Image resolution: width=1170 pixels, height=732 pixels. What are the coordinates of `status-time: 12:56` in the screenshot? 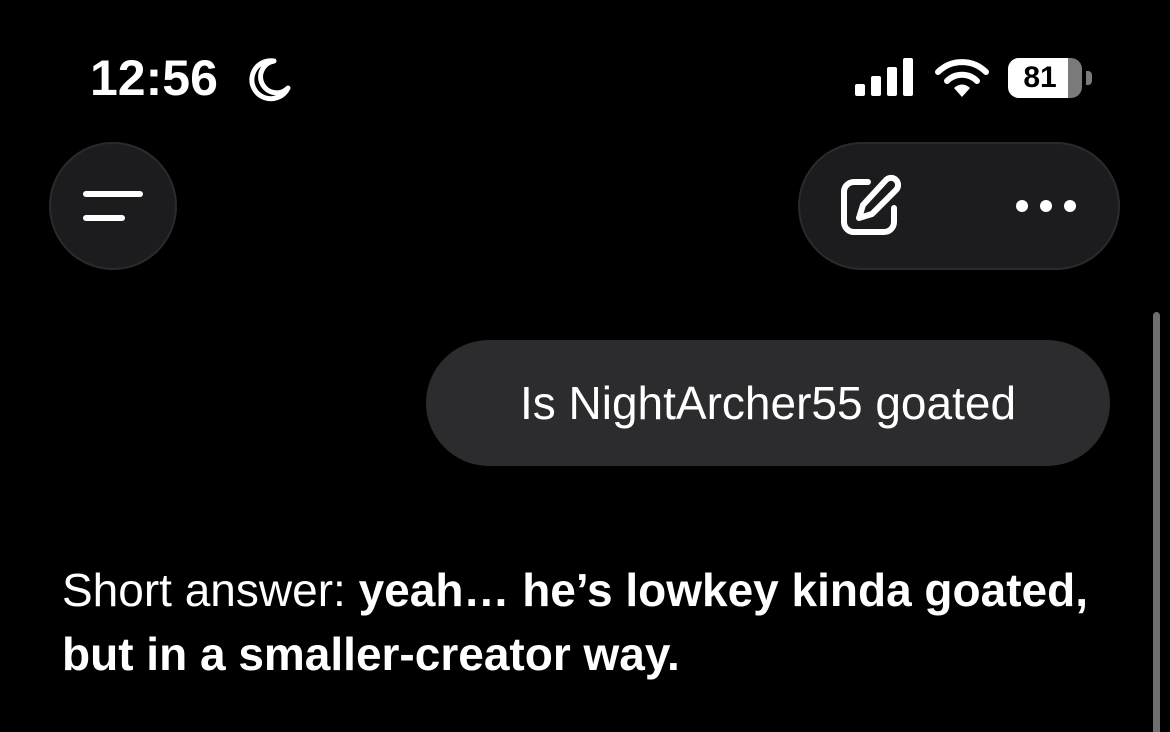 It's located at (154, 78).